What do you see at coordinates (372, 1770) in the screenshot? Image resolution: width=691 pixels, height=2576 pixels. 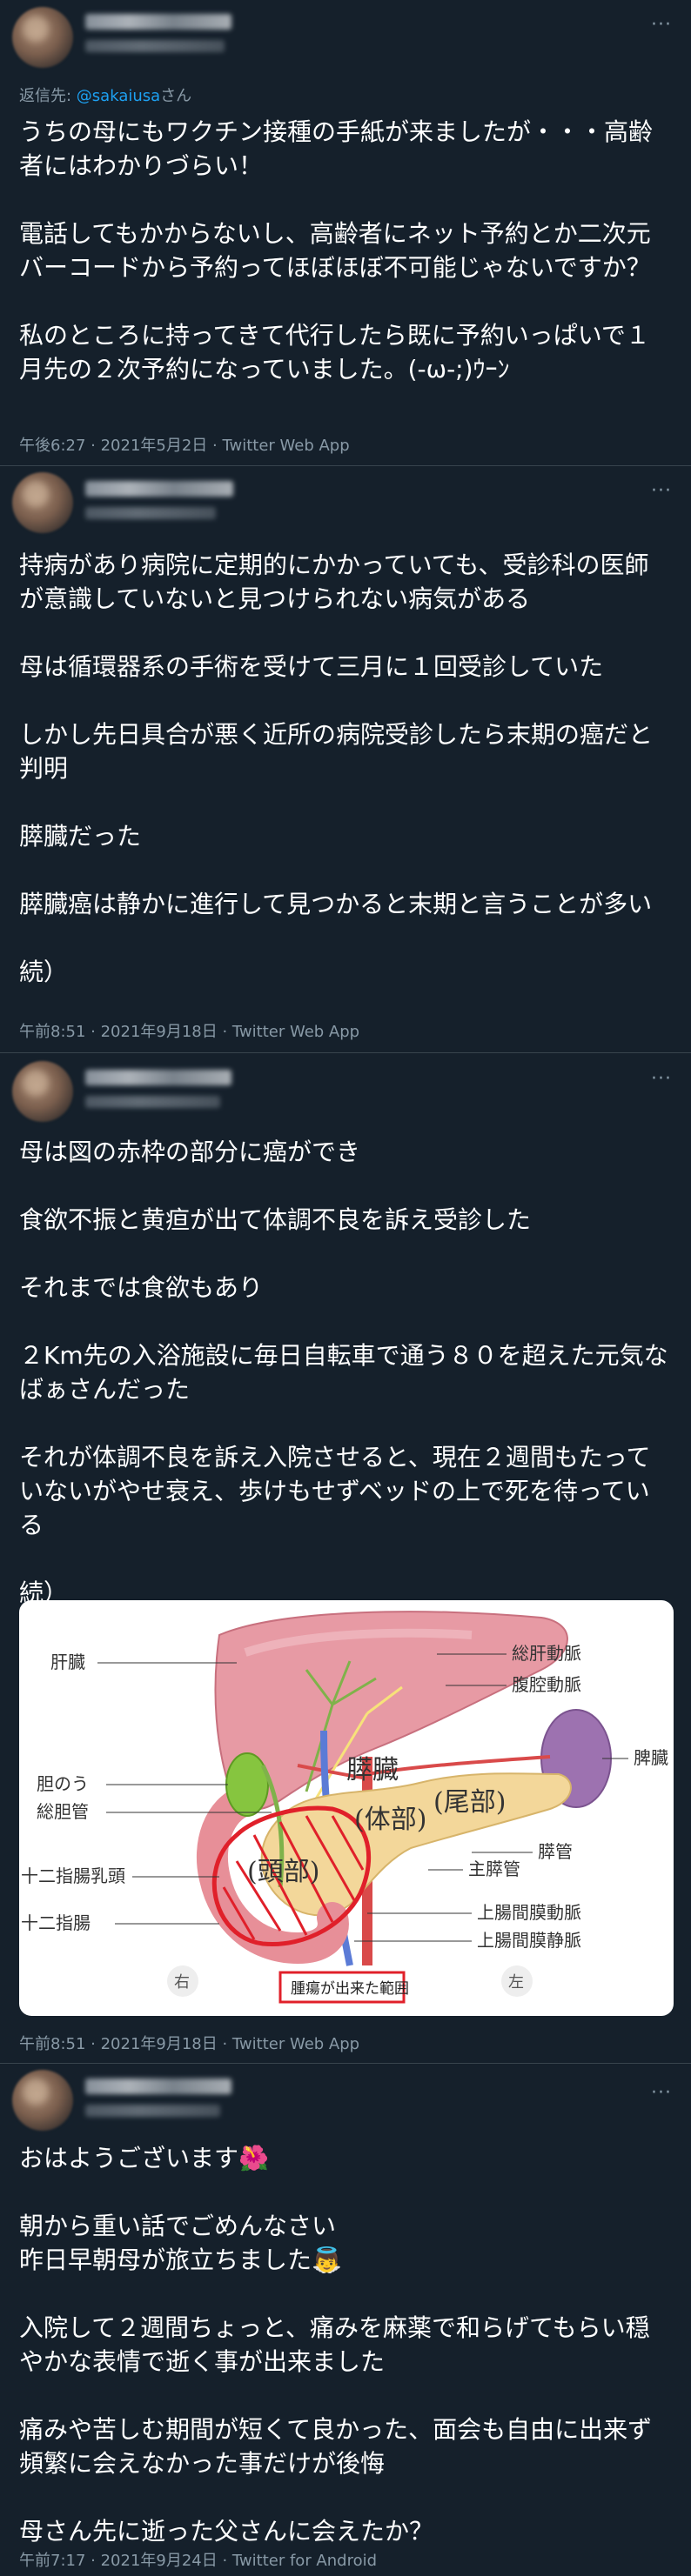 I see `label-pancreas: 膵臓` at bounding box center [372, 1770].